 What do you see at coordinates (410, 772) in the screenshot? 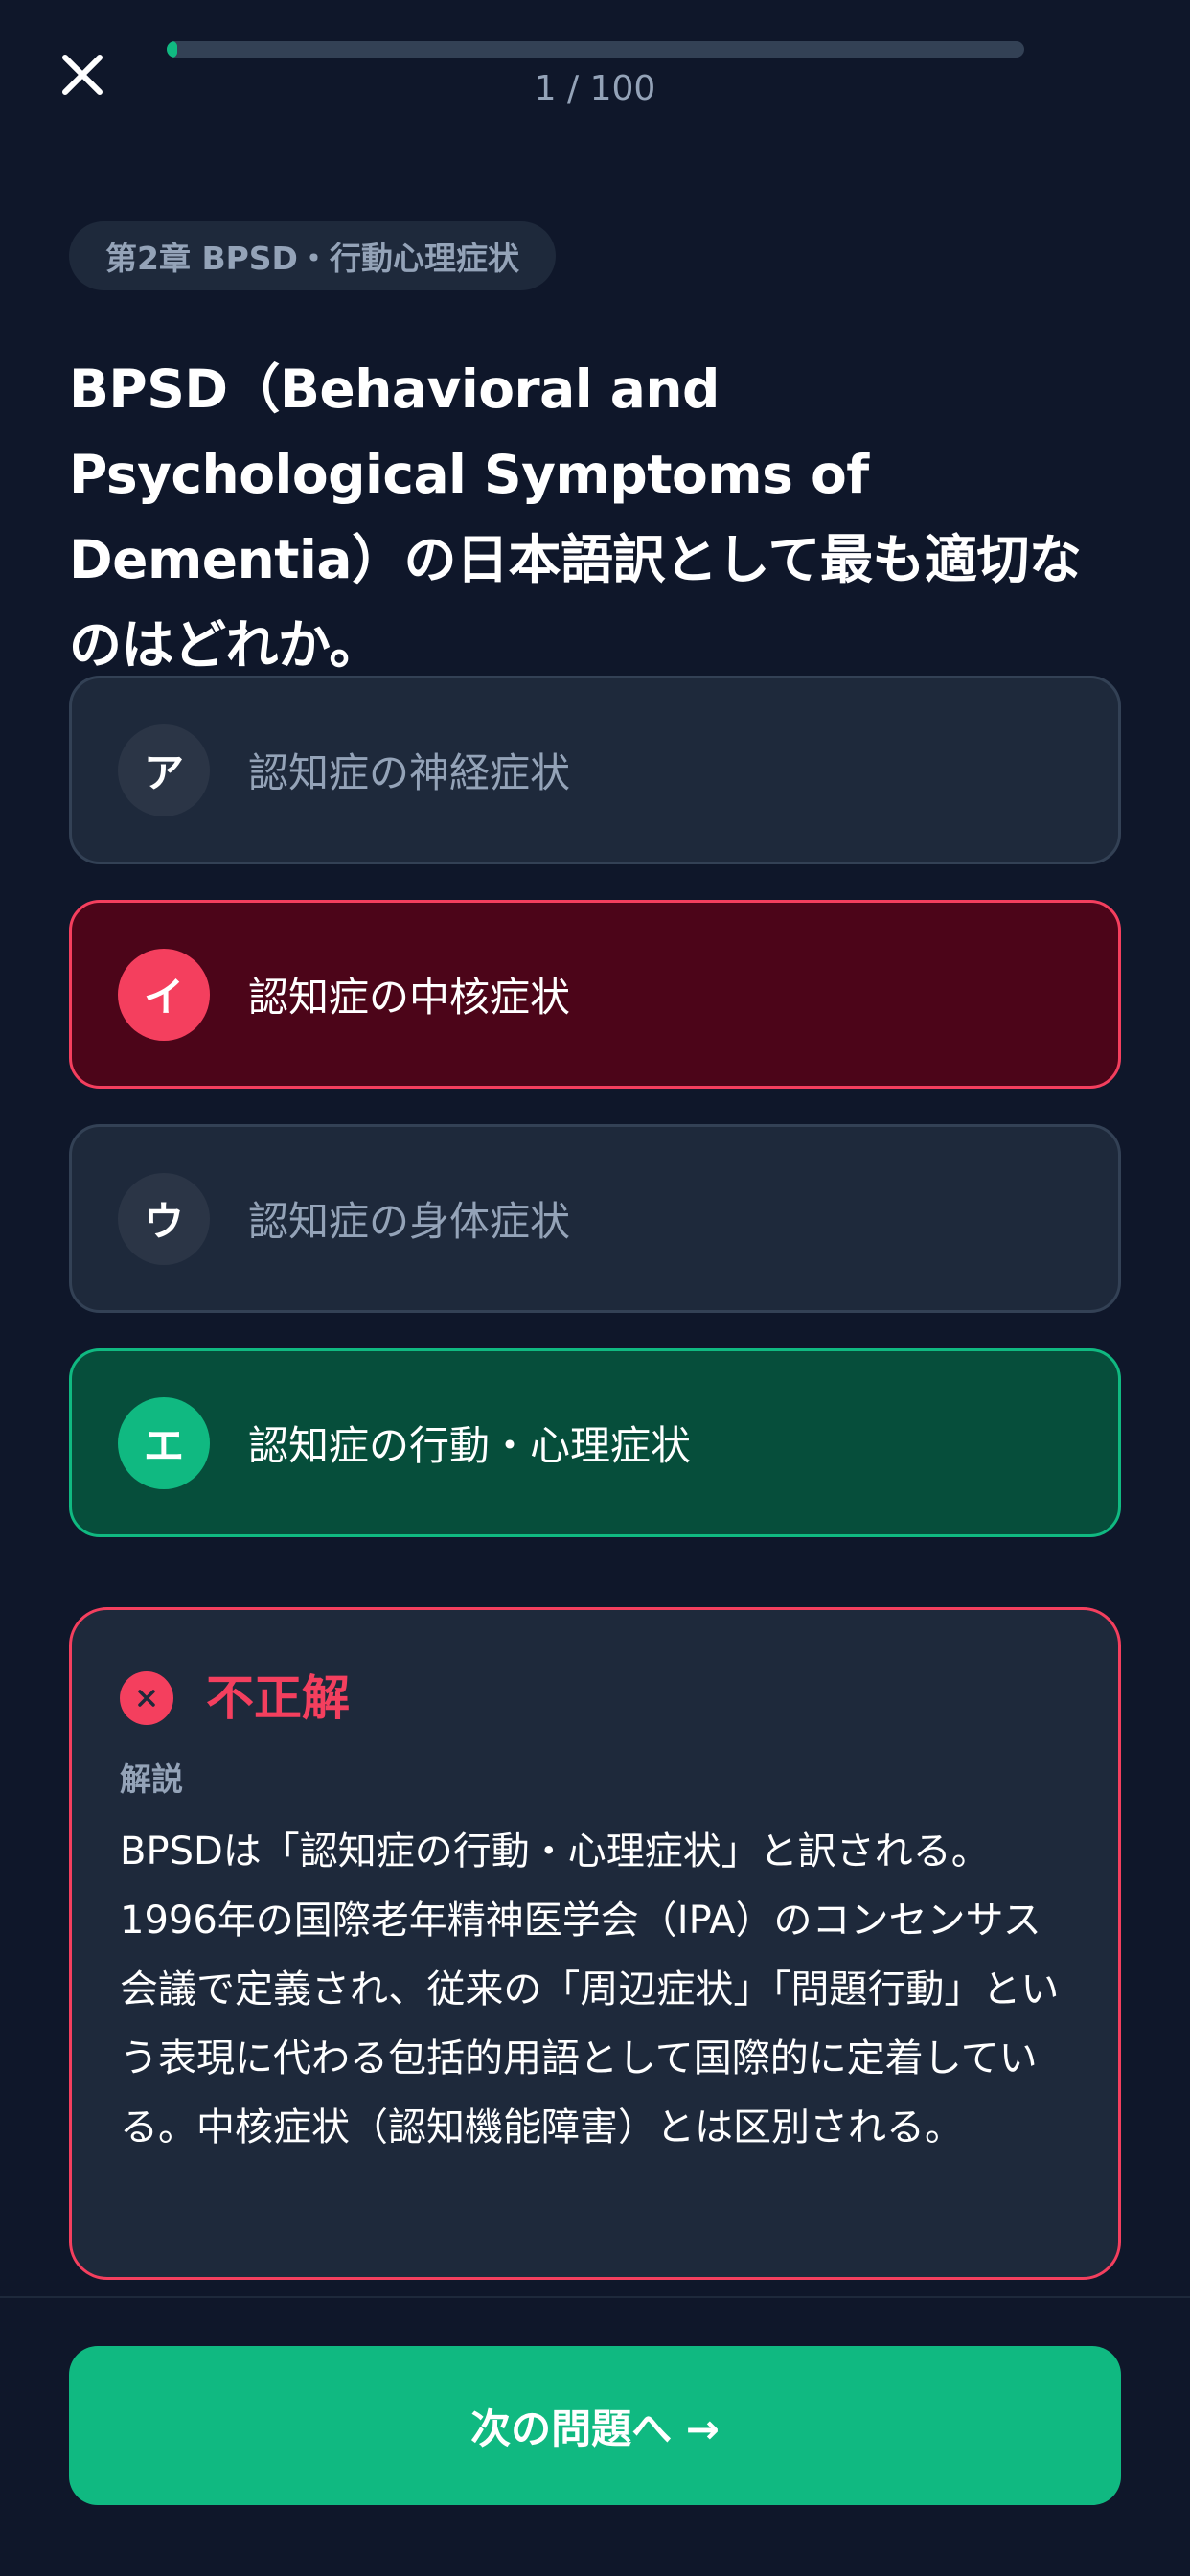
I see `option-text: 認知症の神経症状` at bounding box center [410, 772].